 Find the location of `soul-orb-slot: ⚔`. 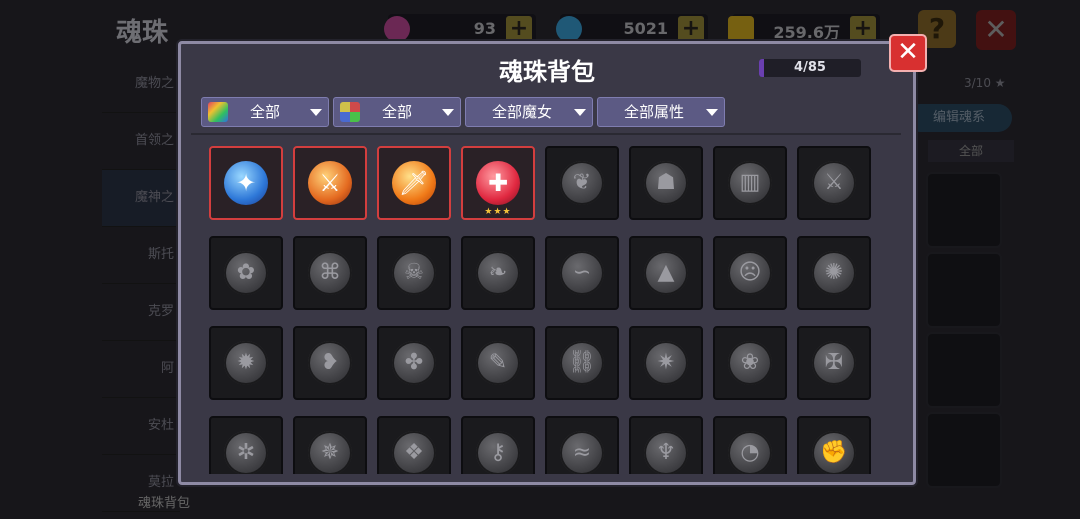

soul-orb-slot: ⚔ is located at coordinates (330, 183).